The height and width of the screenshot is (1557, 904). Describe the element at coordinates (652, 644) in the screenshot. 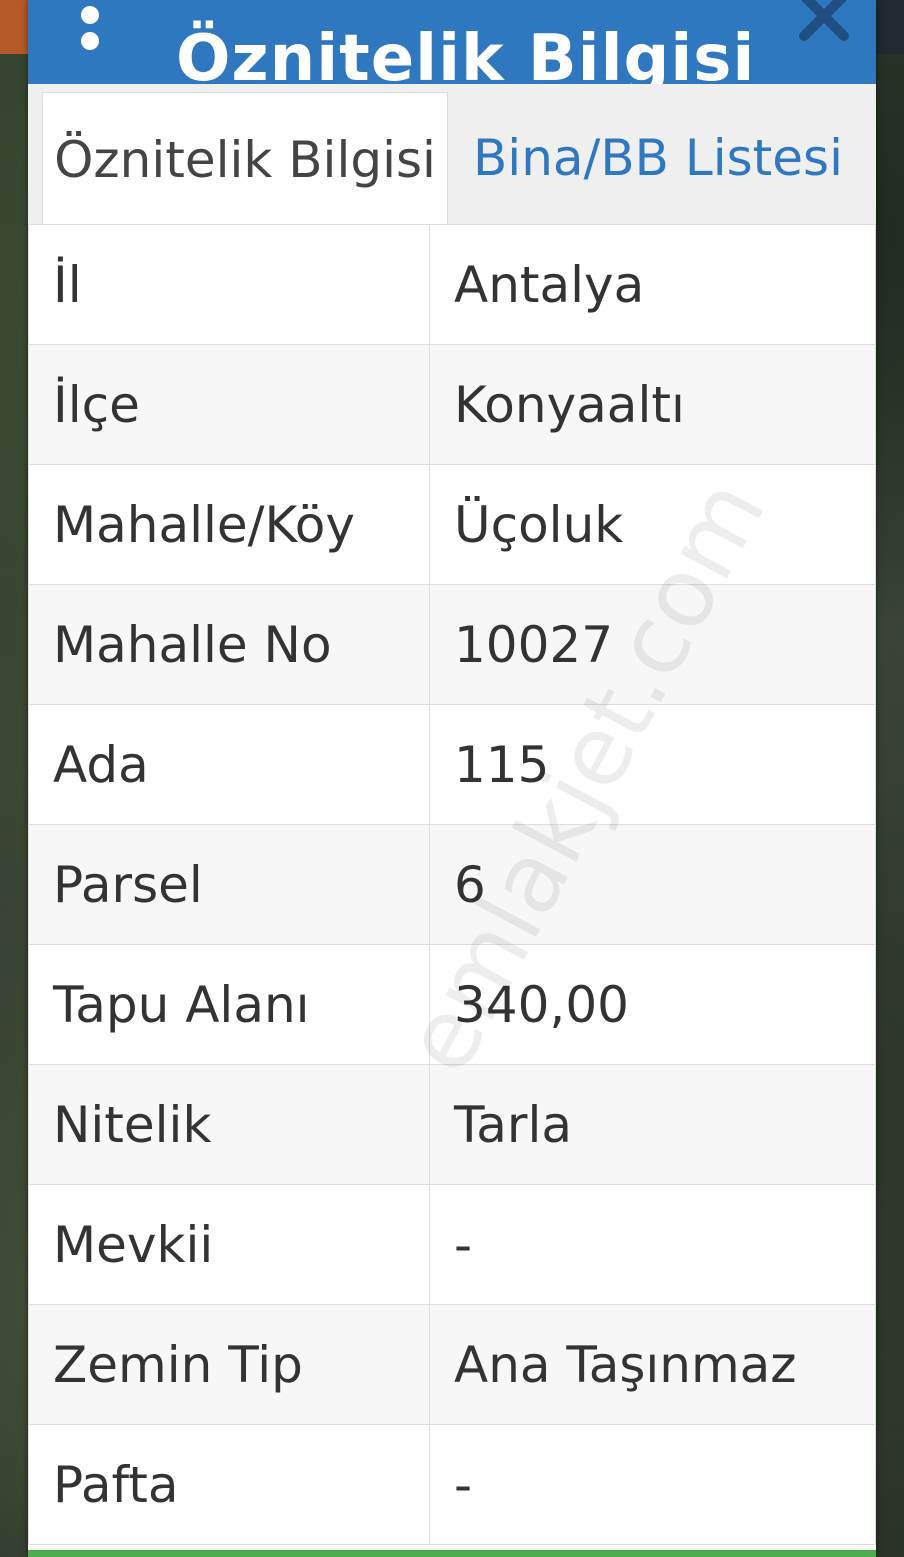

I see `attribute-value: 10027` at that location.